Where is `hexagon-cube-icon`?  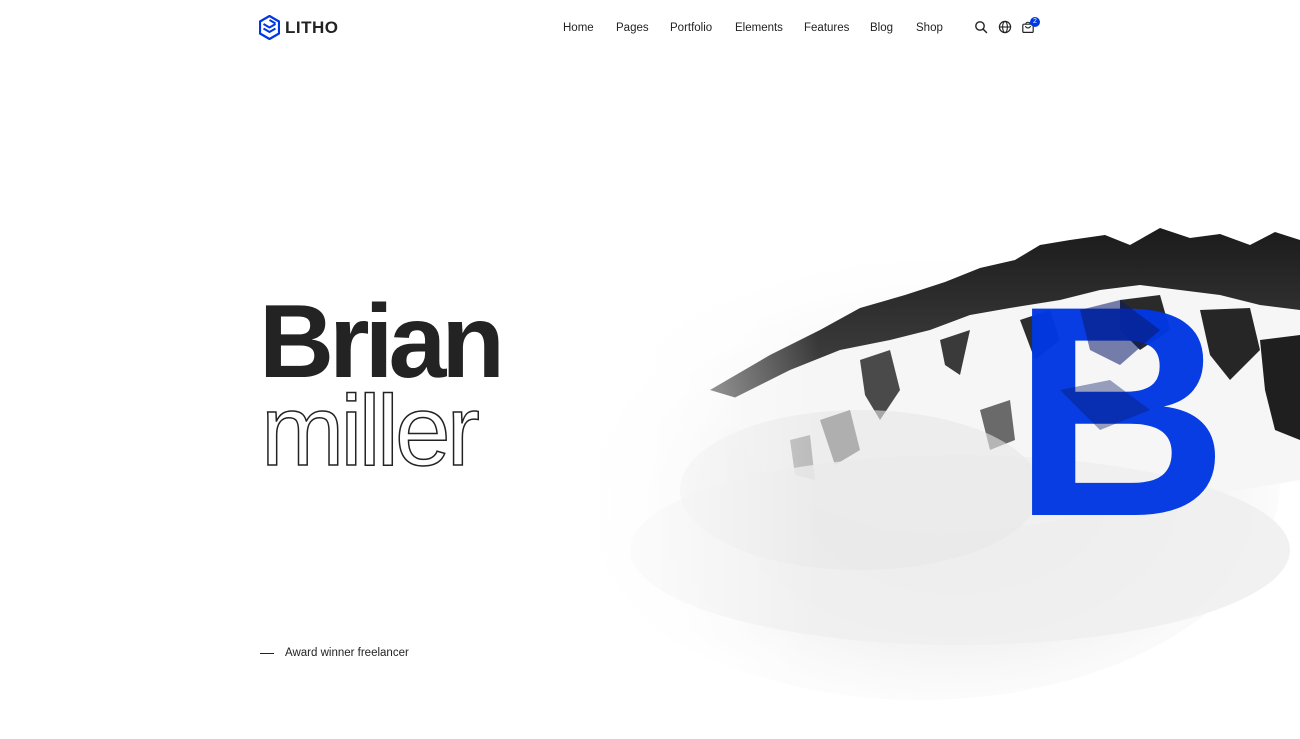
hexagon-cube-icon is located at coordinates (269, 27).